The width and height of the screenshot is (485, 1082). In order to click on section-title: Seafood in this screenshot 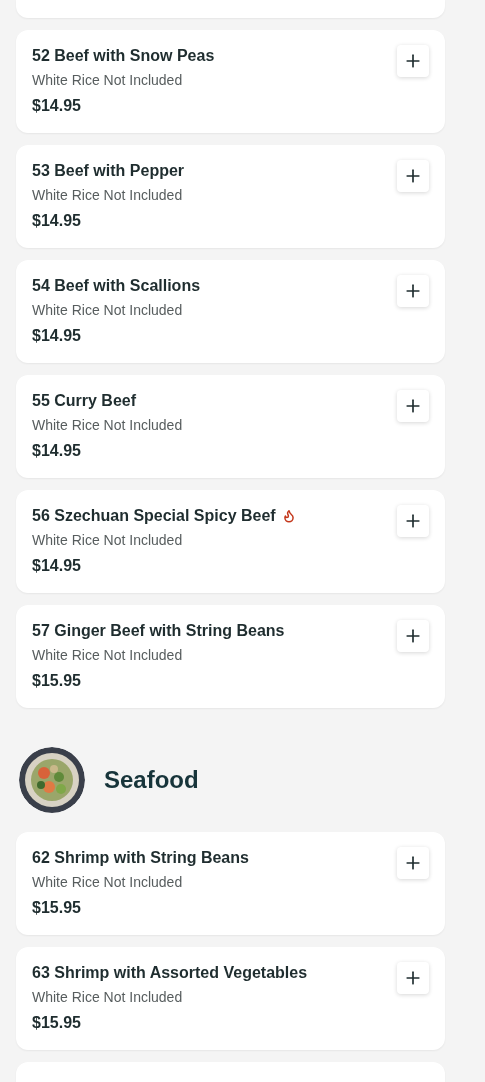, I will do `click(151, 780)`.